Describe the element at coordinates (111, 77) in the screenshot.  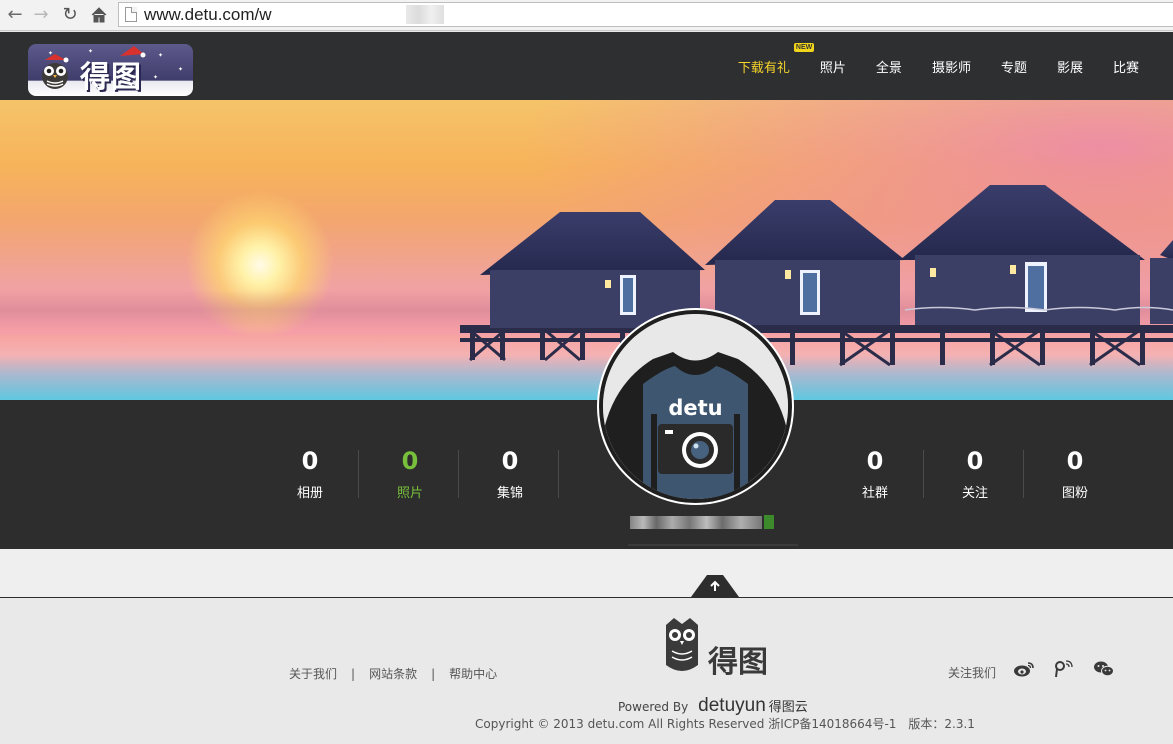
I see `logo-text: 得图` at that location.